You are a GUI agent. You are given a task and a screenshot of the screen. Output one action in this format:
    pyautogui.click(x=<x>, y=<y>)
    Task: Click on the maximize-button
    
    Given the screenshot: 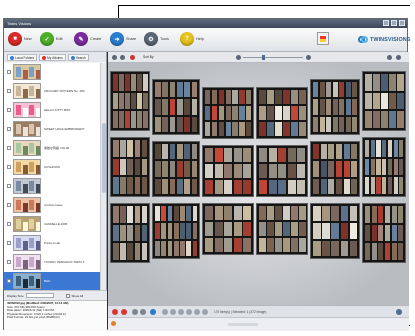 What is the action you would take?
    pyautogui.click(x=394, y=23)
    